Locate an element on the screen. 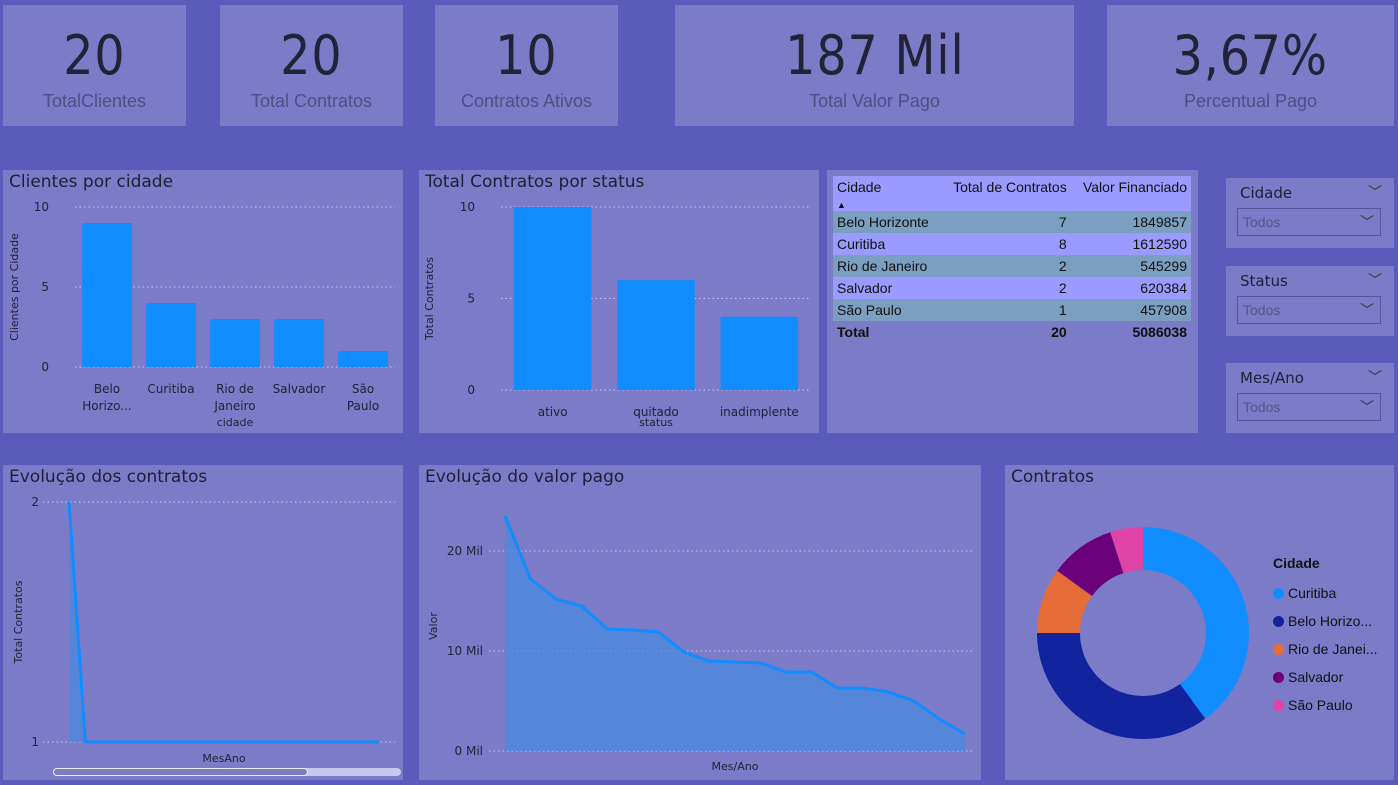  scrollbar-thumb is located at coordinates (180, 772).